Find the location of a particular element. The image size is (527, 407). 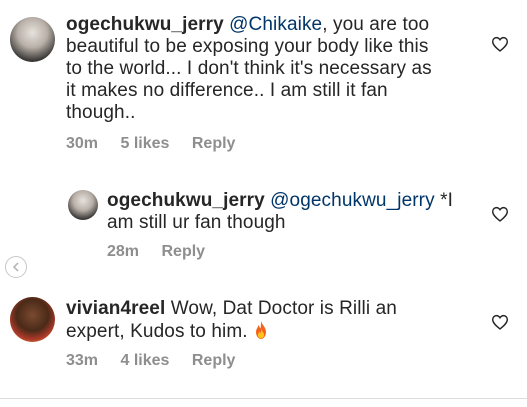

comment-meta: 30m 5 likes Reply is located at coordinates (159, 144).